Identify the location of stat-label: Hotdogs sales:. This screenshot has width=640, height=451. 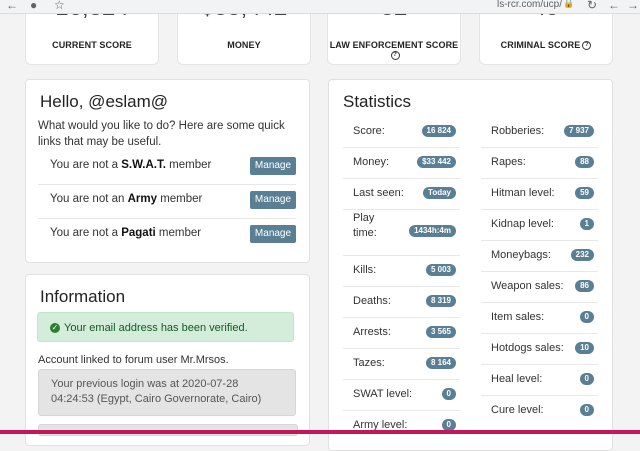
(527, 348).